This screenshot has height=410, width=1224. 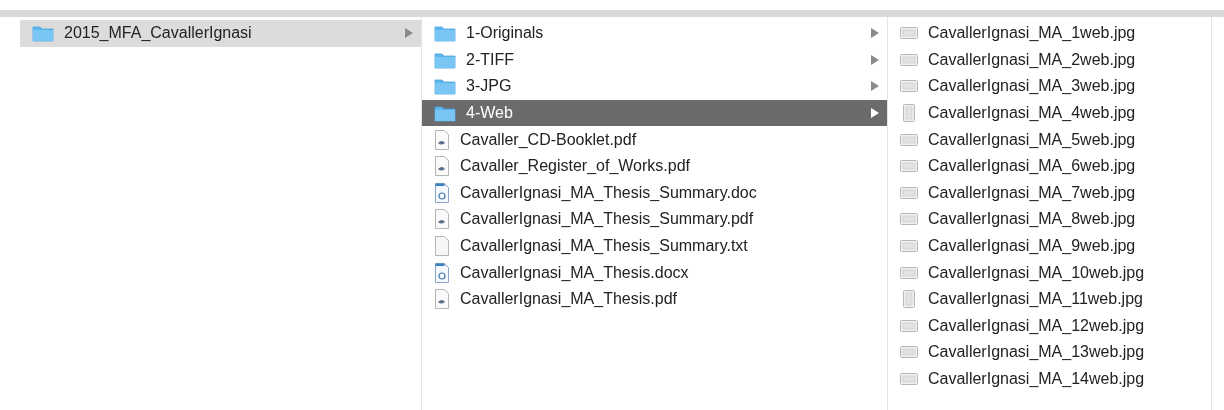 What do you see at coordinates (654, 193) in the screenshot?
I see `file-row: CavallerIgnasi_MA_Thesis_Summary.doc` at bounding box center [654, 193].